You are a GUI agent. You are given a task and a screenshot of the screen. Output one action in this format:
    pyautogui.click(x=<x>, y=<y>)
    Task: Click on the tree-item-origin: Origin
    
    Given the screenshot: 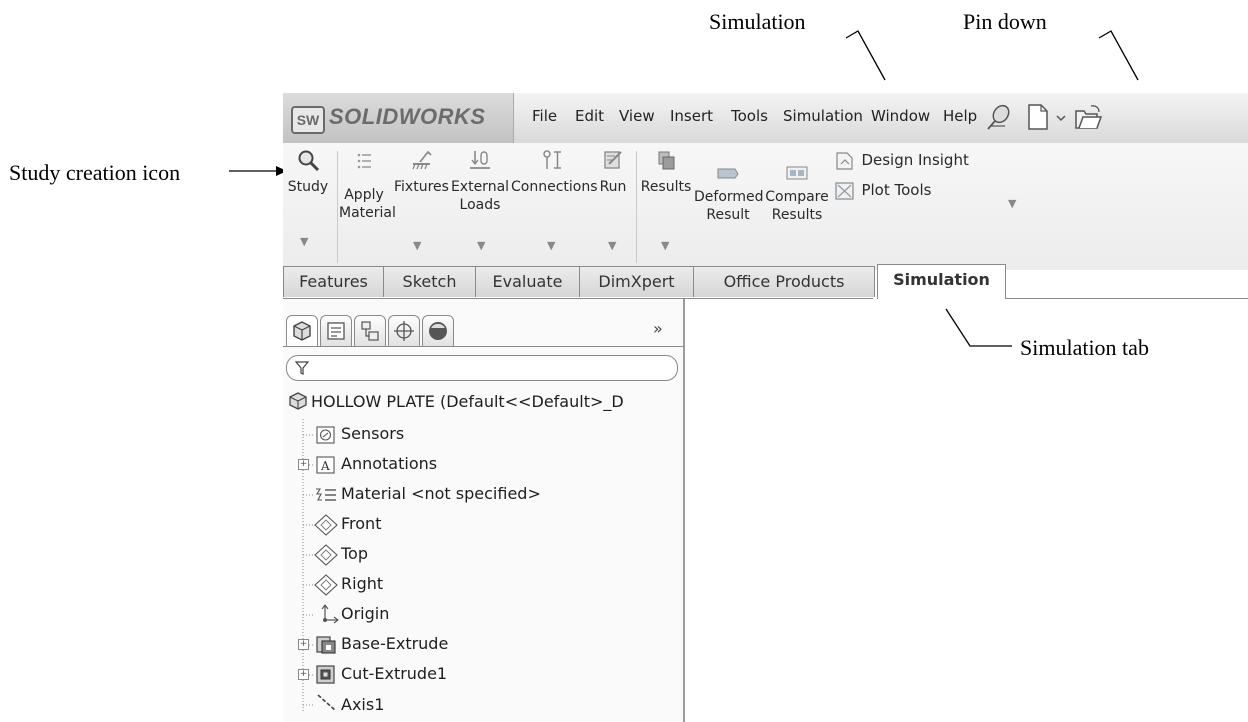 What is the action you would take?
    pyautogui.click(x=365, y=613)
    